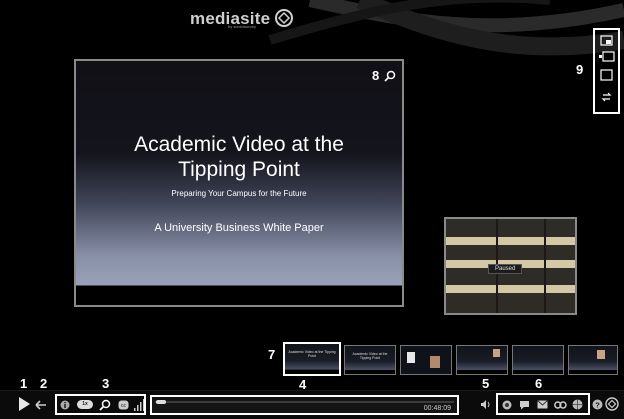 Image resolution: width=624 pixels, height=419 pixels. What do you see at coordinates (505, 269) in the screenshot?
I see `paused-label: Paused` at bounding box center [505, 269].